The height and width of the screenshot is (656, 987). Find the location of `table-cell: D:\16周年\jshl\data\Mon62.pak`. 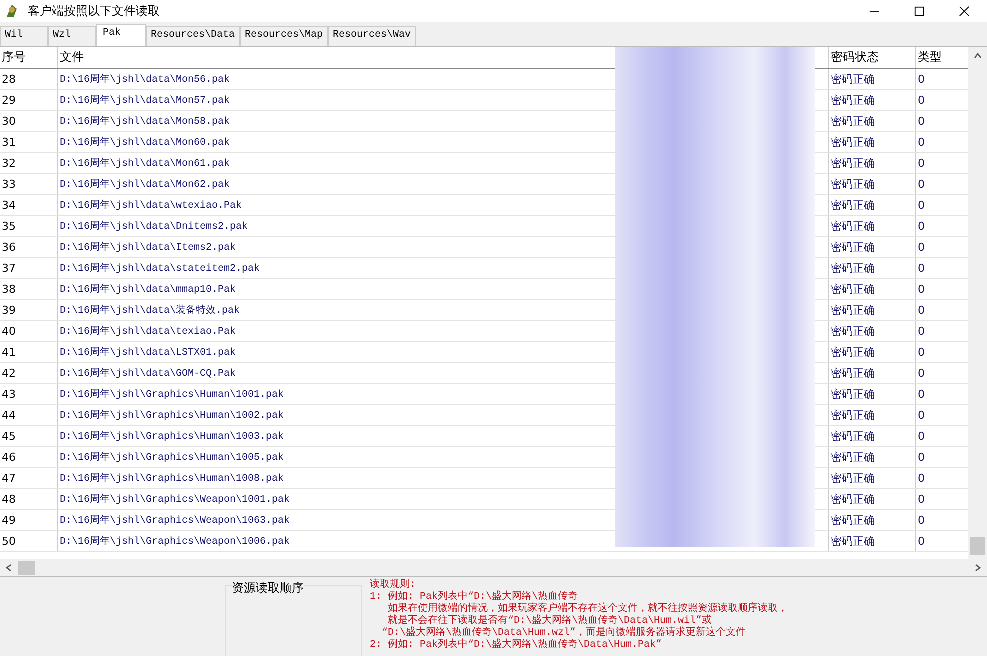

table-cell: D:\16周年\jshl\data\Mon62.pak is located at coordinates (333, 184).